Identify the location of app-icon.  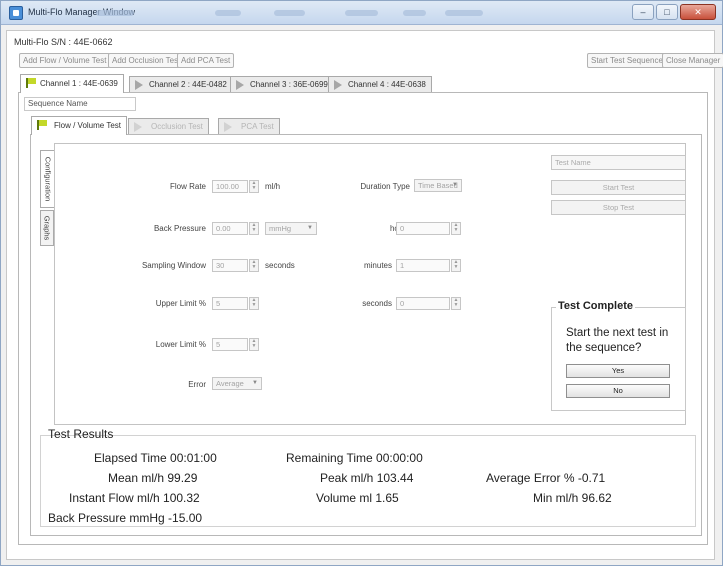
(16, 13).